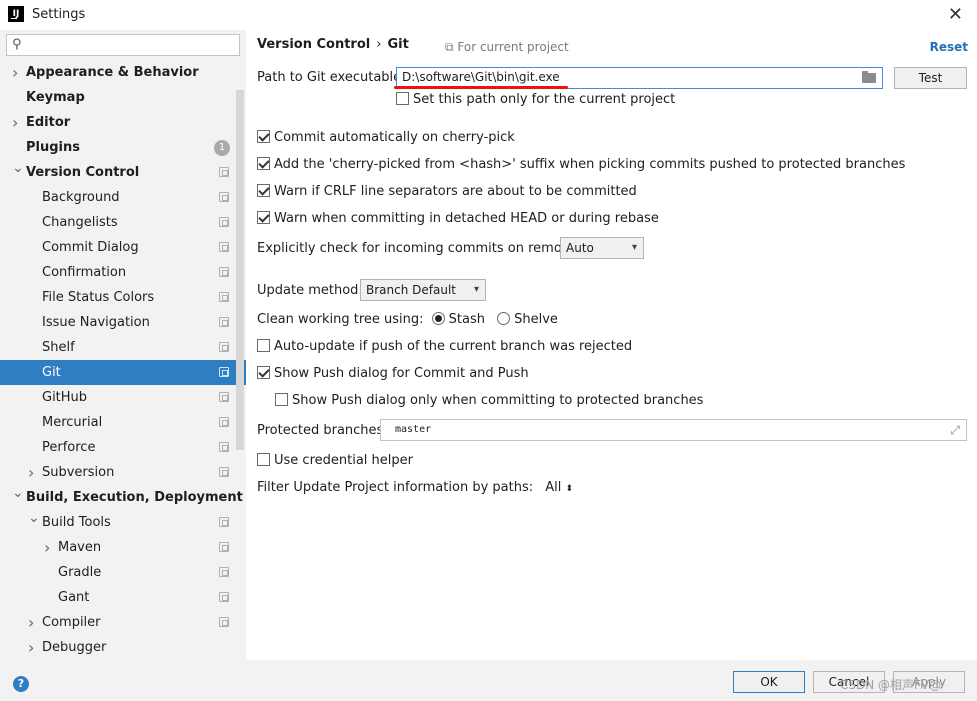  I want to click on sidebar-item-plugins: Plugins 1, so click(123, 147).